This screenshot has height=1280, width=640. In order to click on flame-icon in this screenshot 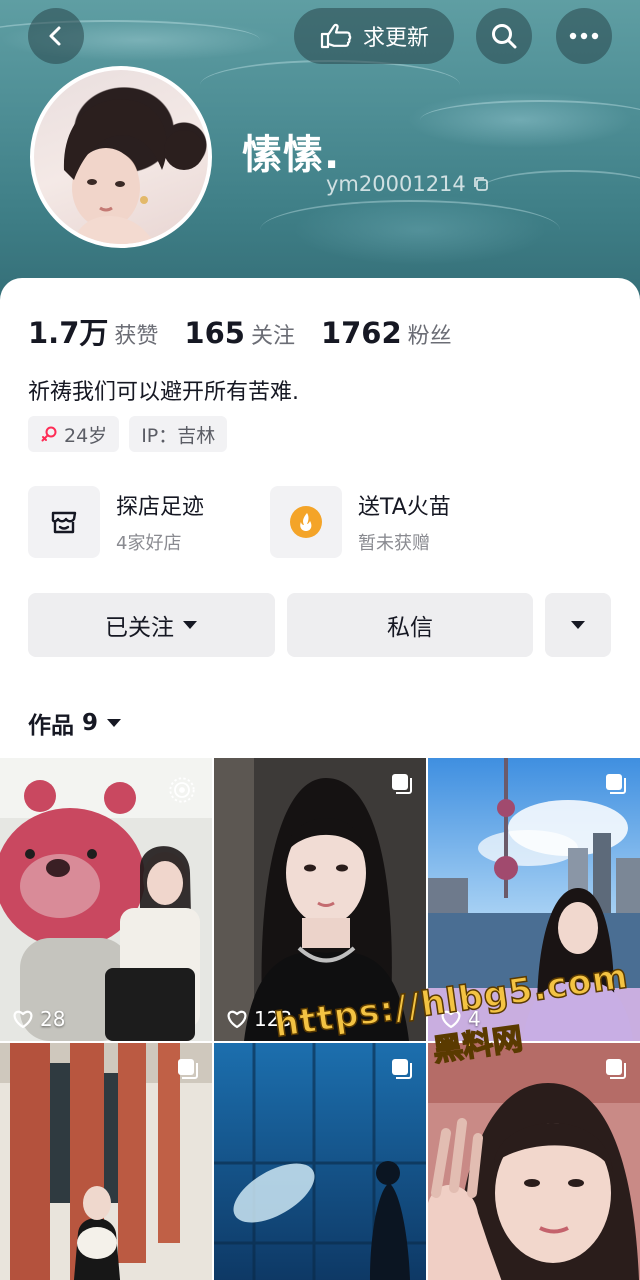, I will do `click(306, 522)`.